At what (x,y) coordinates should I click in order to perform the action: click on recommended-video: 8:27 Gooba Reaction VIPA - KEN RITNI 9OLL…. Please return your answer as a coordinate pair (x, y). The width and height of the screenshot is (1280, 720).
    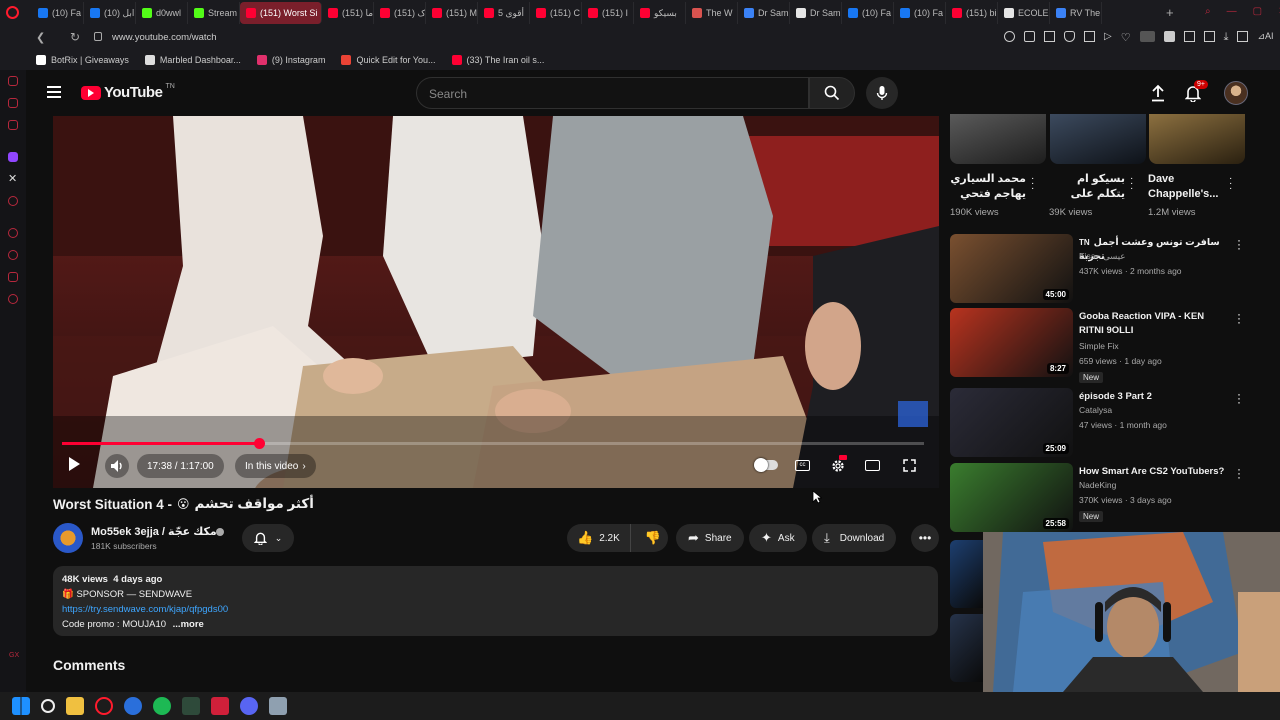
    Looking at the image, I should click on (1100, 345).